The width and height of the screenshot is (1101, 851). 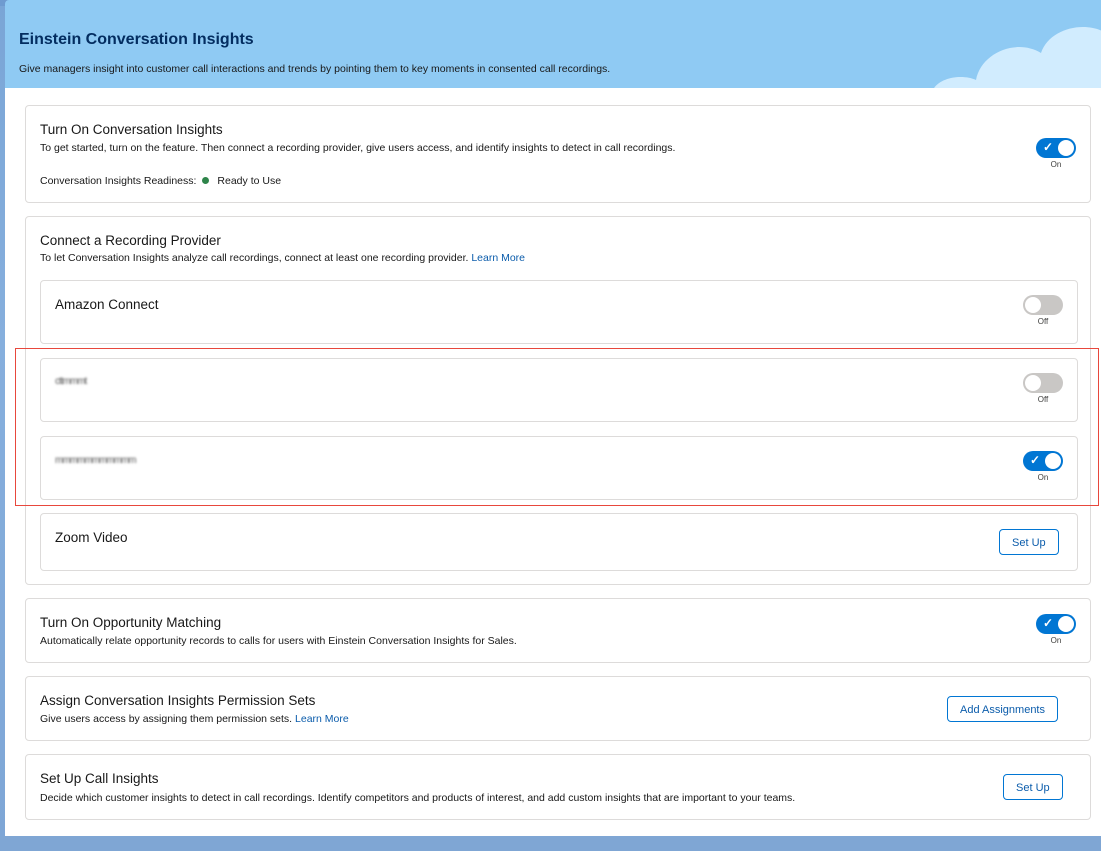 What do you see at coordinates (1043, 477) in the screenshot?
I see `redacted2-toggle-label: On` at bounding box center [1043, 477].